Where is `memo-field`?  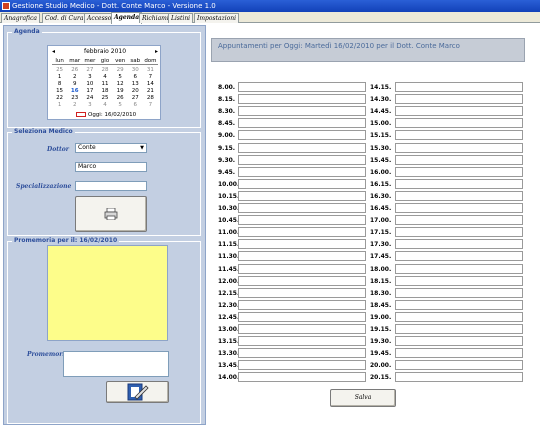 memo-field is located at coordinates (116, 364).